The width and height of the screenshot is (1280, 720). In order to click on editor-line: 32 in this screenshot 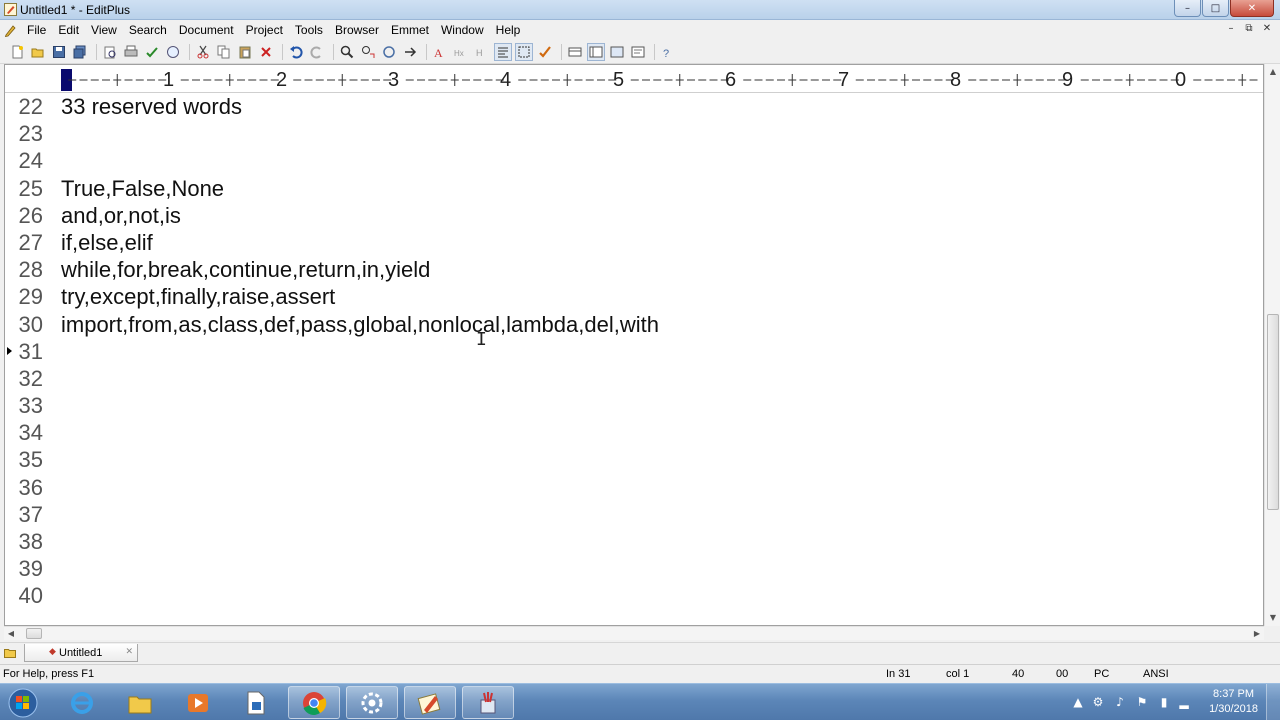, I will do `click(634, 378)`.